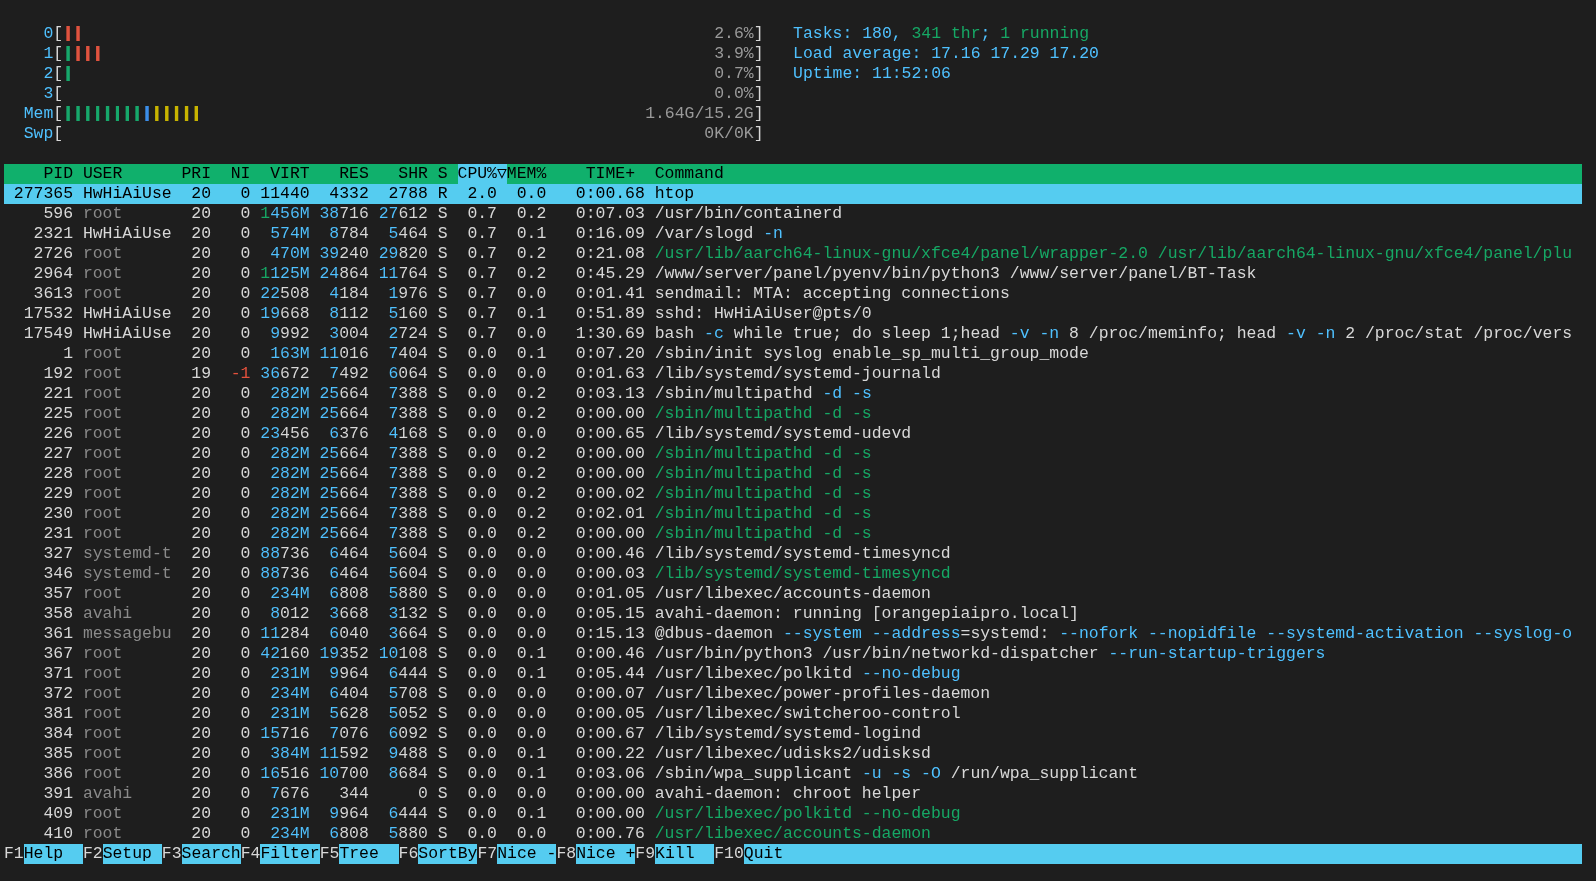  I want to click on function-key-button: SortBy, so click(448, 854).